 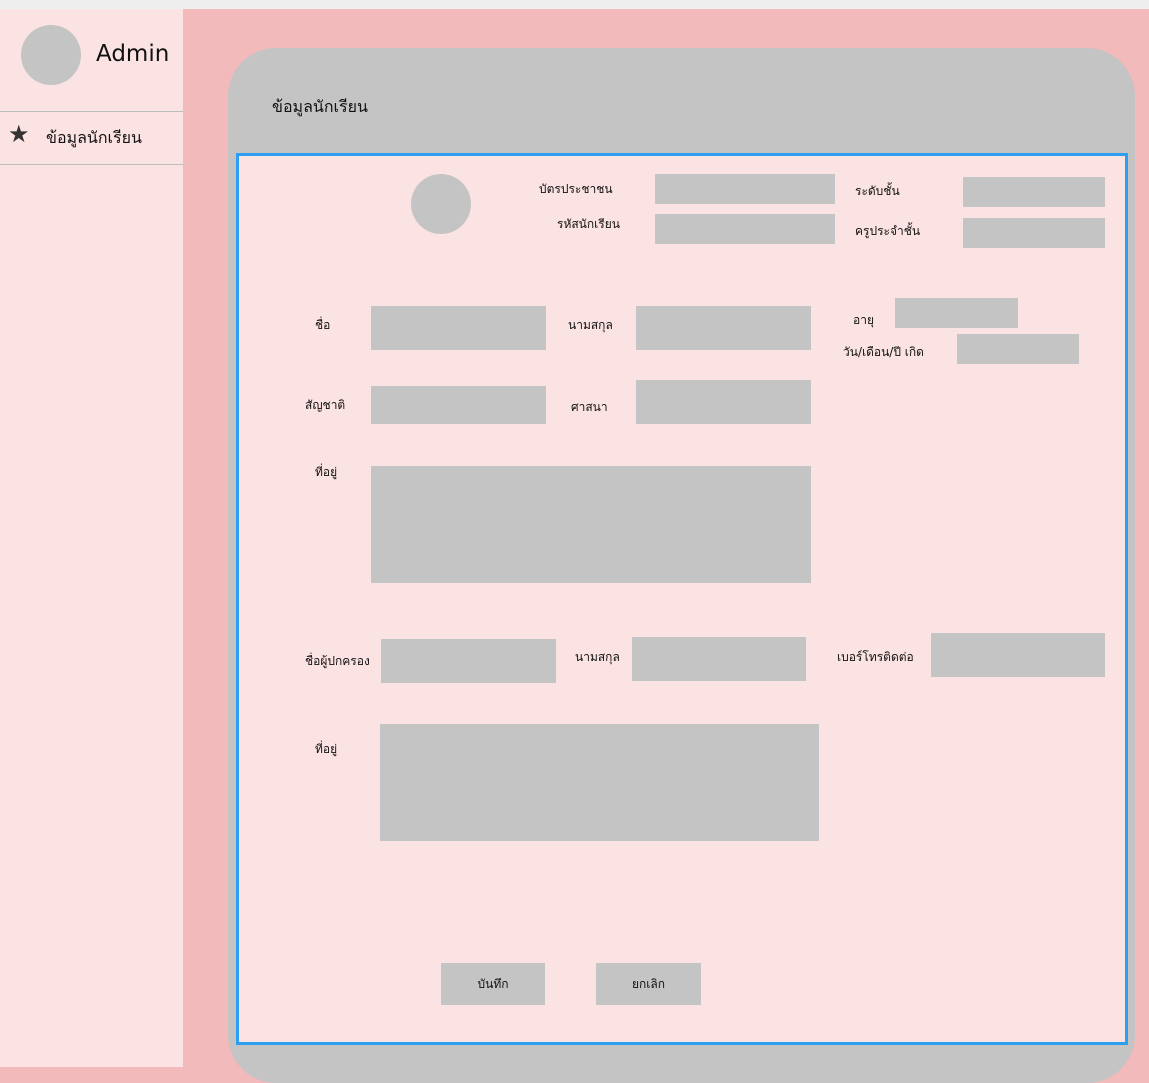 I want to click on avatar, so click(x=51, y=55).